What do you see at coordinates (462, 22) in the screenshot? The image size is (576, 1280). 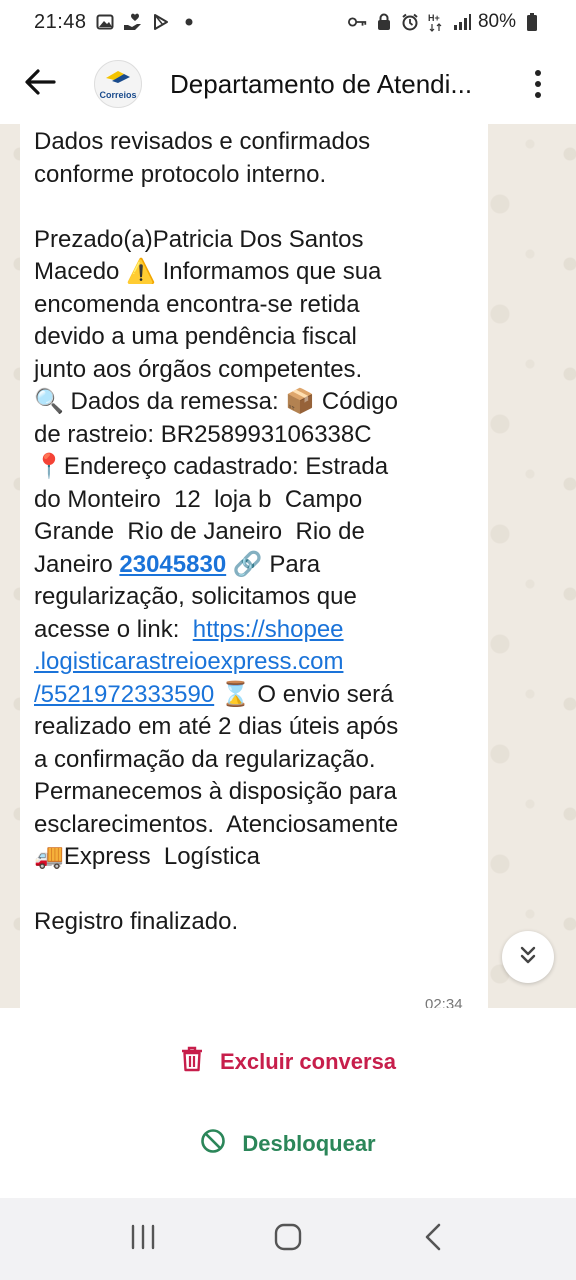 I see `signal-icon` at bounding box center [462, 22].